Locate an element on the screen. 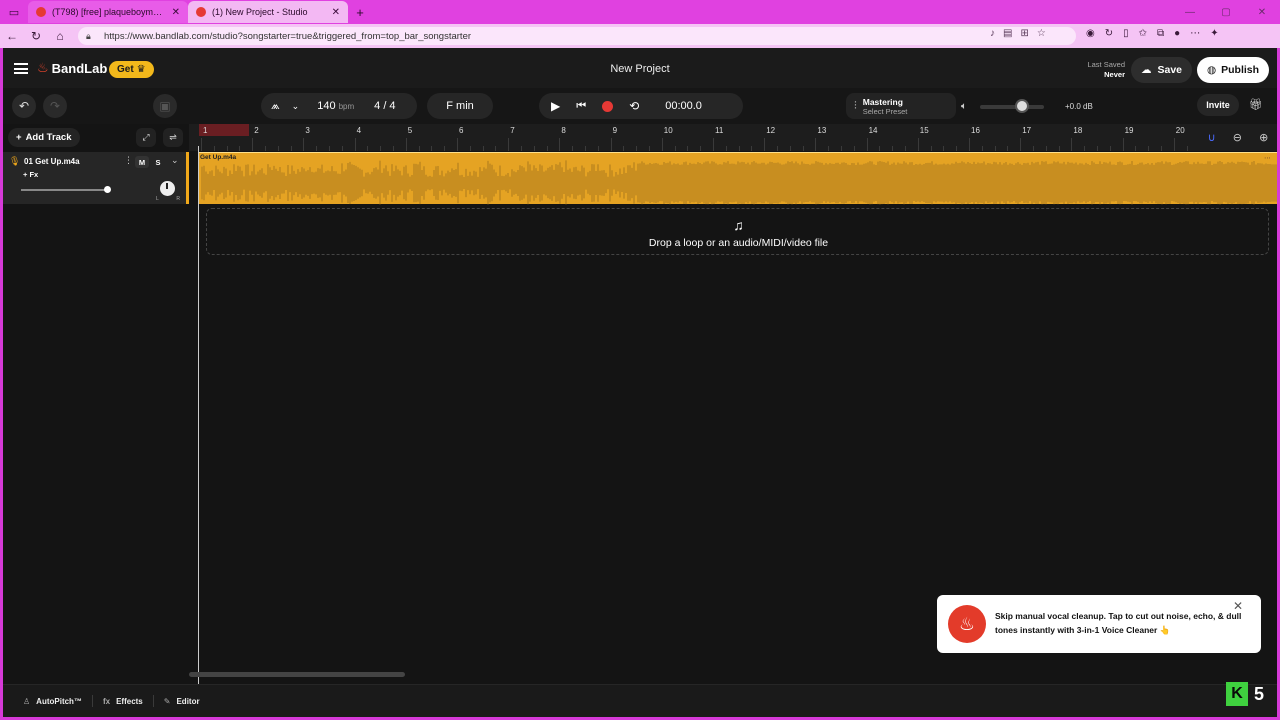 Image resolution: width=1280 pixels, height=720 pixels. refresh-extension-icon: ↻ is located at coordinates (1109, 33).